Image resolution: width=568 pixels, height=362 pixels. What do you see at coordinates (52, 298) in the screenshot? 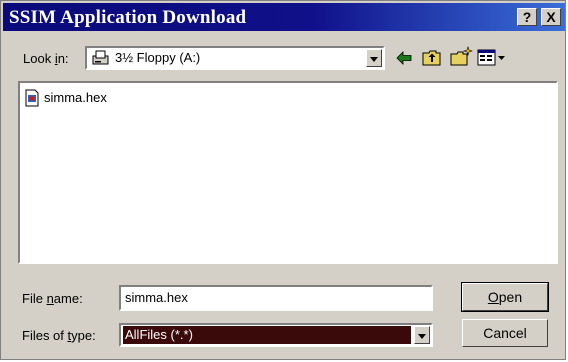
I see `file-name-label: File name:` at bounding box center [52, 298].